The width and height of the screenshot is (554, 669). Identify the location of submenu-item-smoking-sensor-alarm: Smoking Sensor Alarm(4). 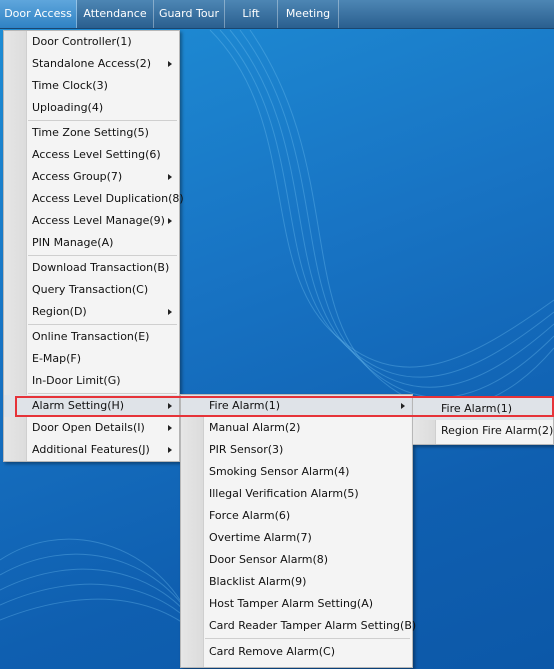
(296, 472).